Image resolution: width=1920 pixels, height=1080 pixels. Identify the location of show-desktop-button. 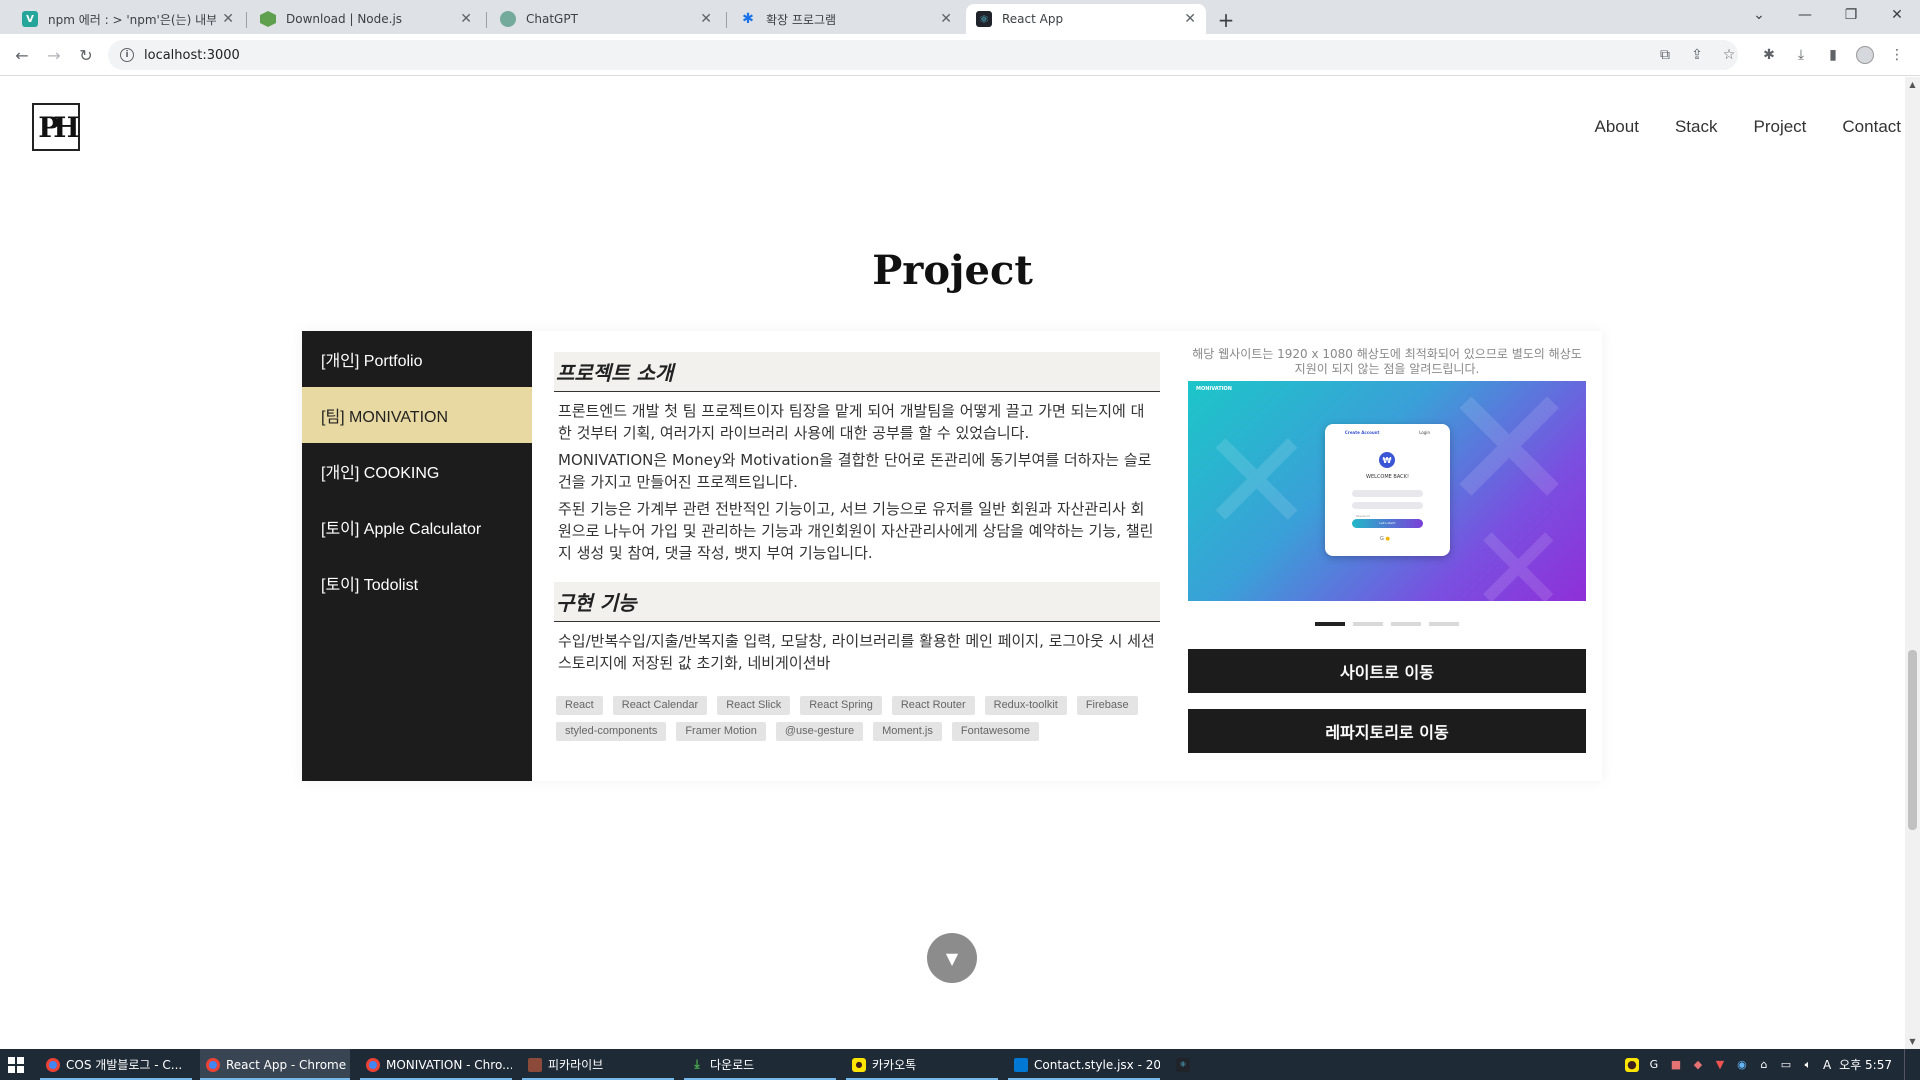
(1907, 1064).